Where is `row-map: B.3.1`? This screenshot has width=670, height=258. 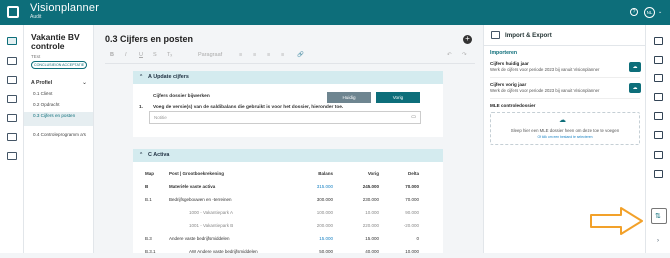
row-map: B.3.1 is located at coordinates (150, 251).